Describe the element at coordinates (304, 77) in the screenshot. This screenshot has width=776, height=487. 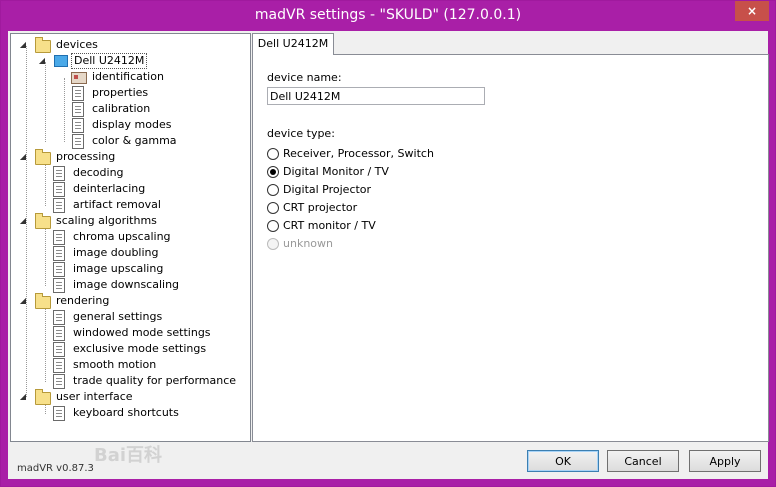
I see `device-name-label: device name:` at that location.